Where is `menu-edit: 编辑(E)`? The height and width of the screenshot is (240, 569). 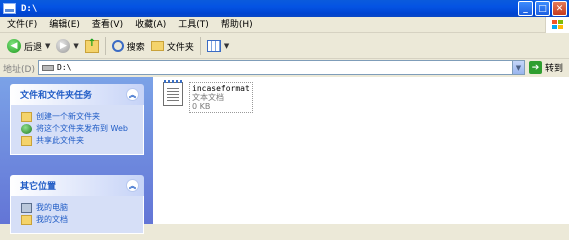 menu-edit: 编辑(E) is located at coordinates (64, 25).